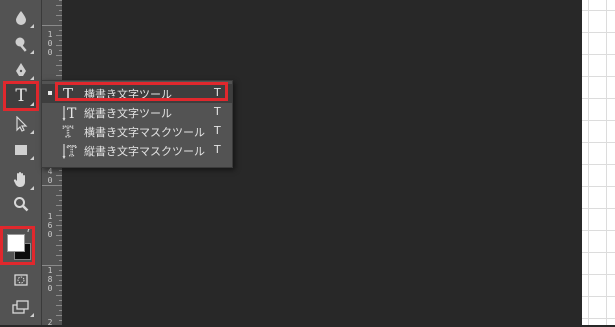 This screenshot has height=327, width=615. What do you see at coordinates (128, 113) in the screenshot?
I see `flyout-item-label: 縦書き文字ツール` at bounding box center [128, 113].